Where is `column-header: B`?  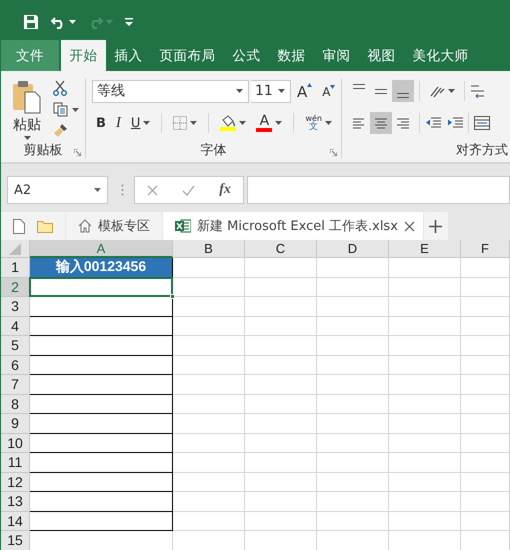 column-header: B is located at coordinates (209, 249).